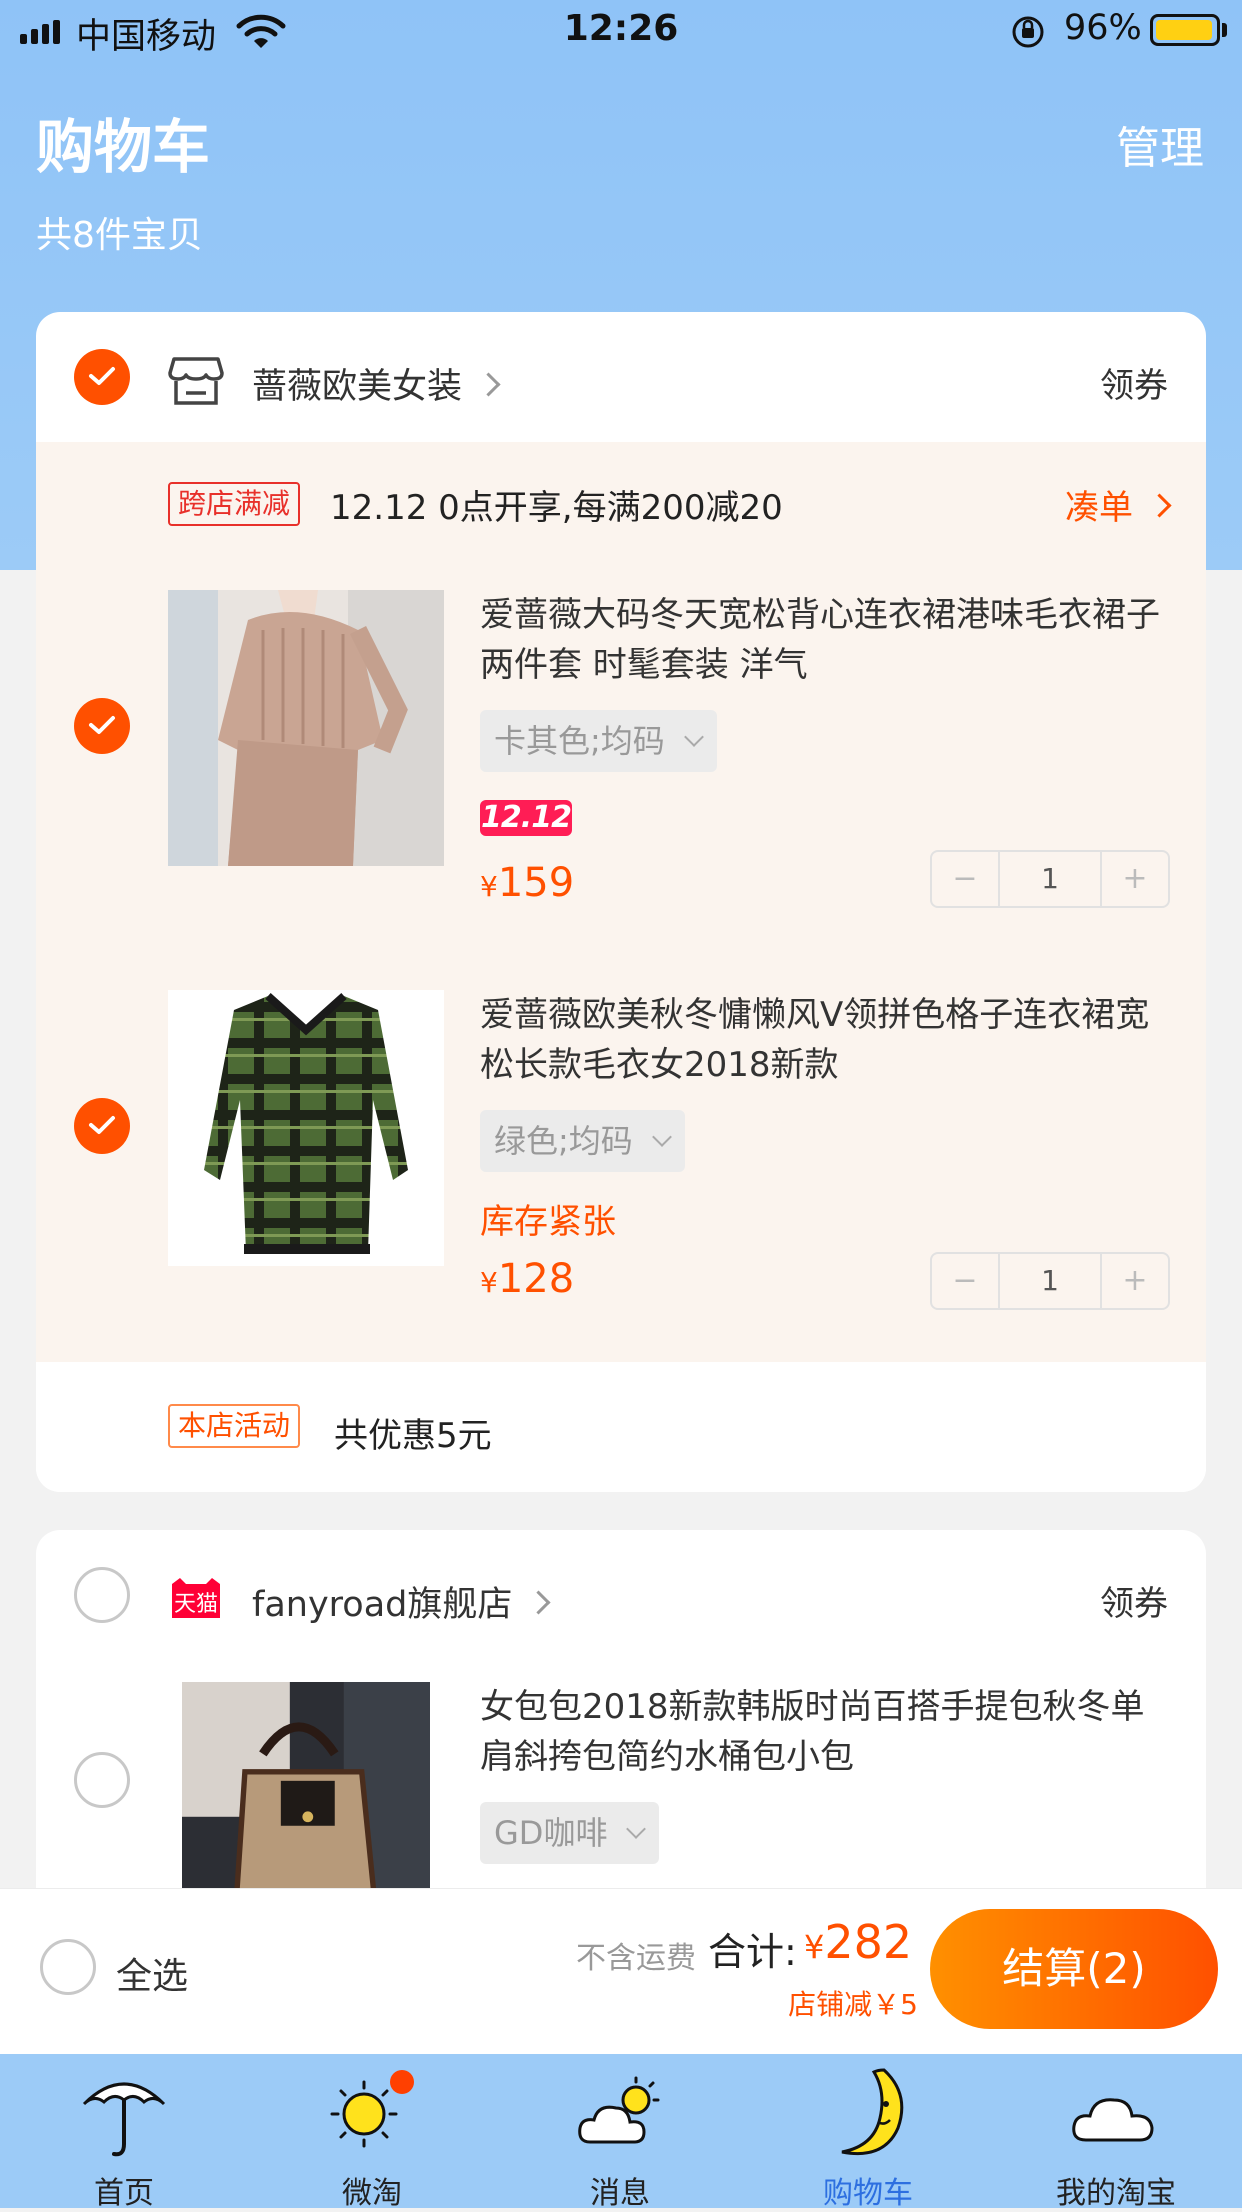 The image size is (1242, 2212). Describe the element at coordinates (621, 1427) in the screenshot. I see `shop-activity: 本店活动 共优惠5元` at that location.